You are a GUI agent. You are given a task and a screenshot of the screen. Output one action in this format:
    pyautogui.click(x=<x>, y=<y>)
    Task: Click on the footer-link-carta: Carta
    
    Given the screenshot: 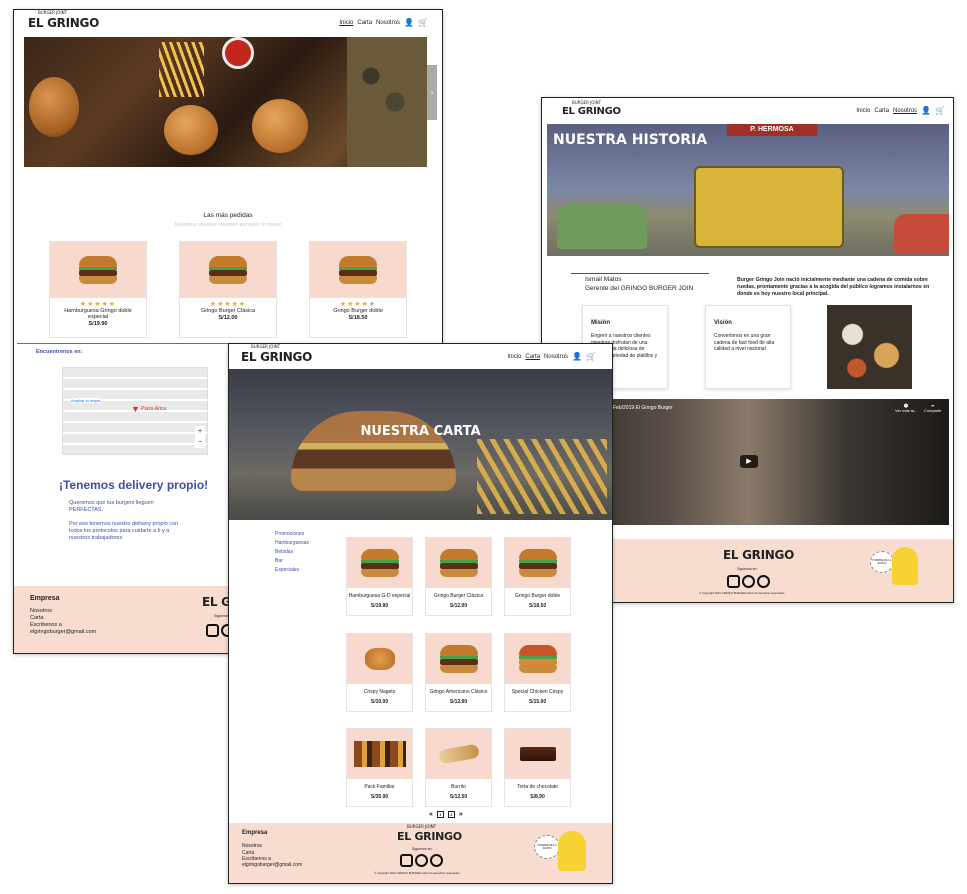 What is the action you would take?
    pyautogui.click(x=36, y=618)
    